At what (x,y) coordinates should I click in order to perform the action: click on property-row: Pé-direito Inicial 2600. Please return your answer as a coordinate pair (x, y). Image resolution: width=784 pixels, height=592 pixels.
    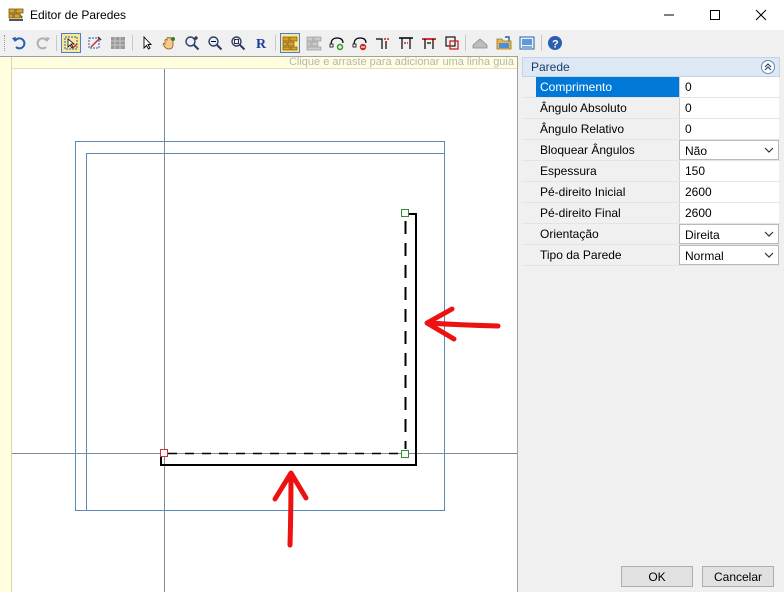
    Looking at the image, I should click on (651, 192).